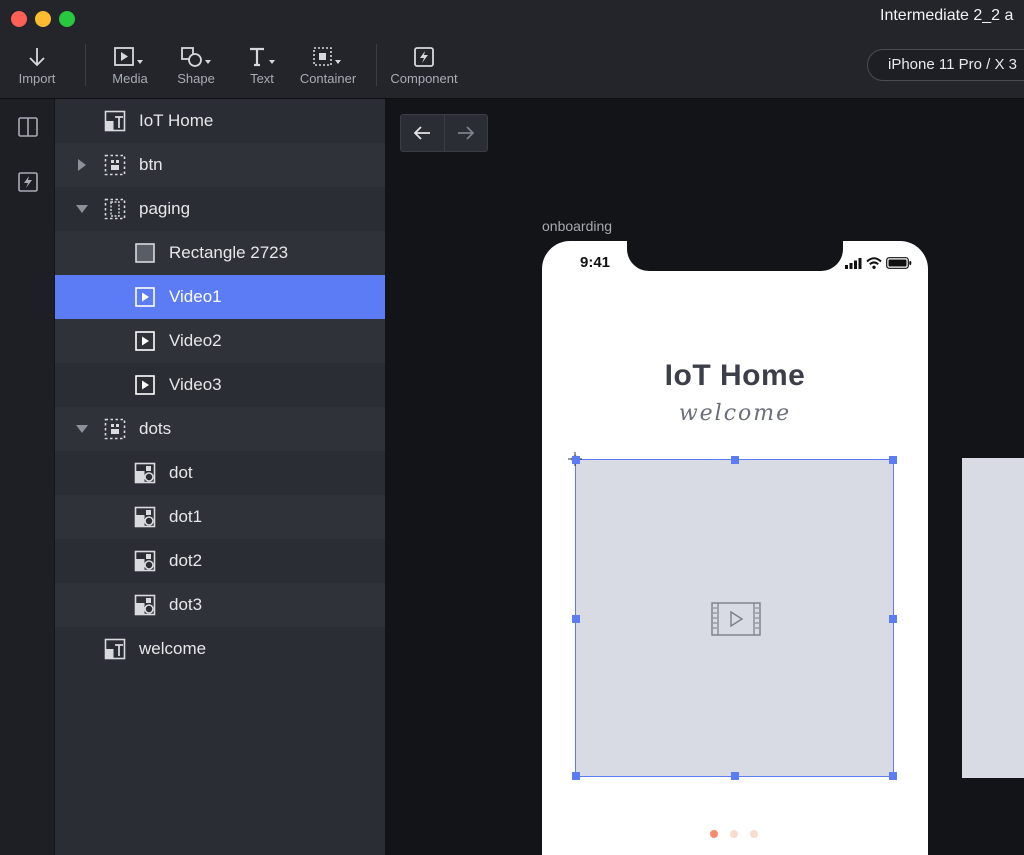  I want to click on layer-row-video1: Video1, so click(220, 297).